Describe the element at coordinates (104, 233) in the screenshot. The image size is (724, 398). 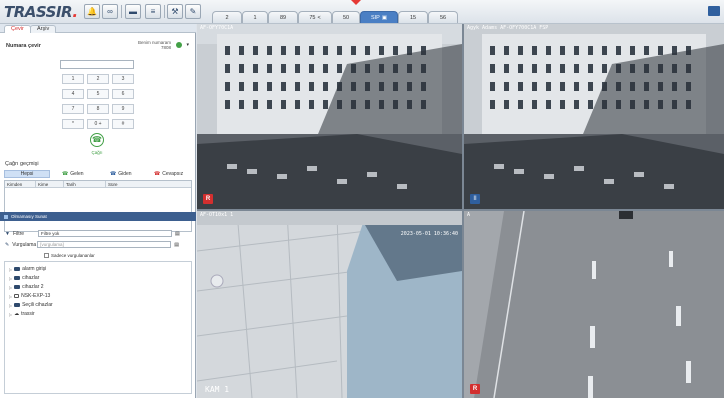
I see `filter-select: Filtre yok` at that location.